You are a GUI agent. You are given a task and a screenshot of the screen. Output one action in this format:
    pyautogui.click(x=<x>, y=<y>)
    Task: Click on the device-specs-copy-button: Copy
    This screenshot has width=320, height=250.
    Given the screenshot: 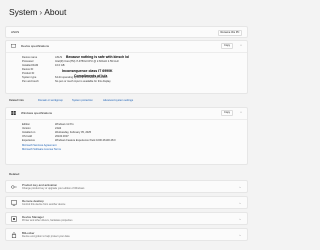 What is the action you would take?
    pyautogui.click(x=227, y=46)
    